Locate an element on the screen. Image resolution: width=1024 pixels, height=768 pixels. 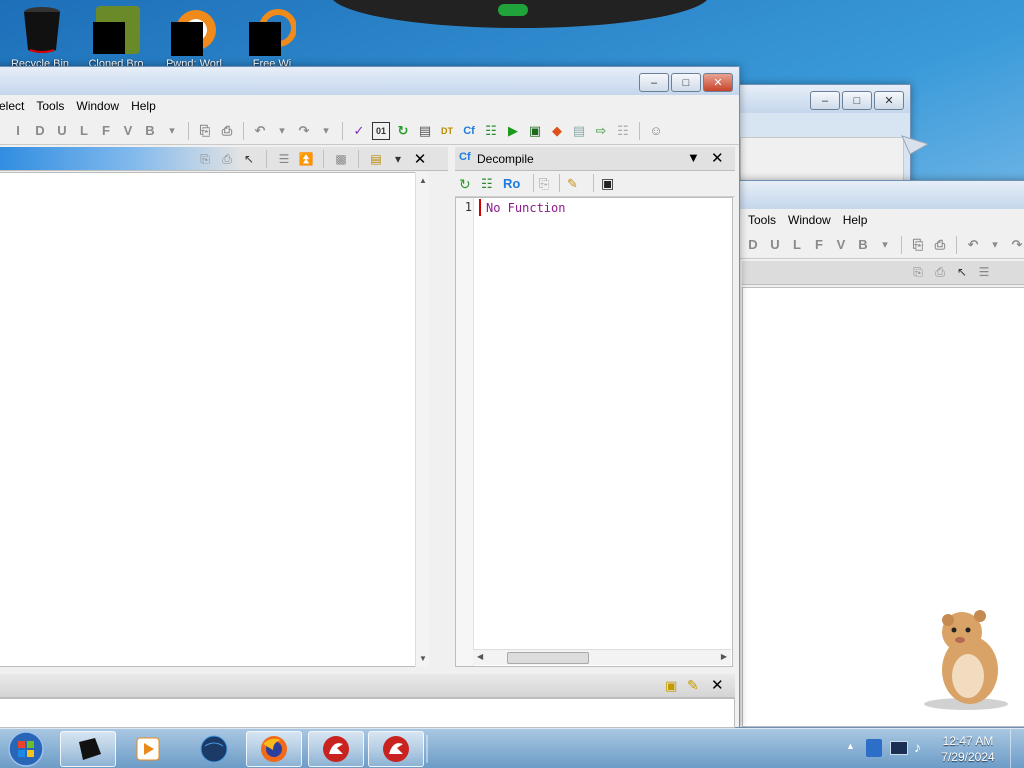
desktop-icon-recycle-bin: Recycle Bin is located at coordinates (40, 36).